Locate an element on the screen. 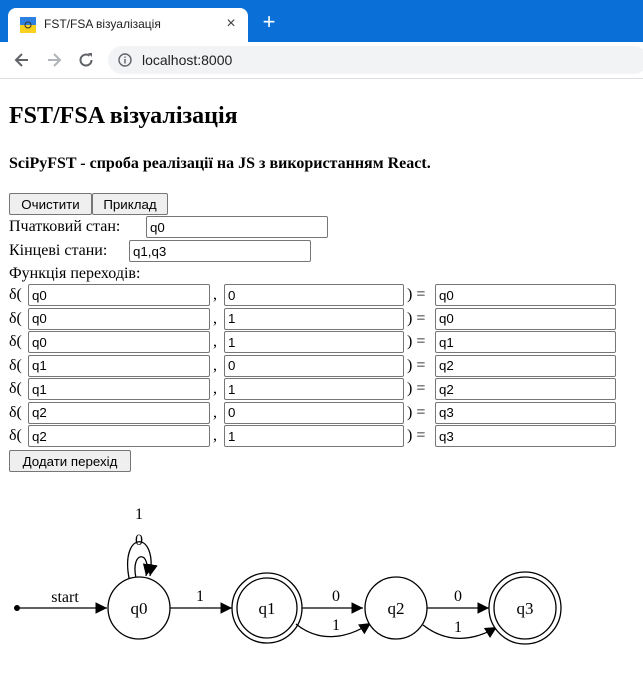 The image size is (643, 678). url-text: localhost:8000 is located at coordinates (187, 60).